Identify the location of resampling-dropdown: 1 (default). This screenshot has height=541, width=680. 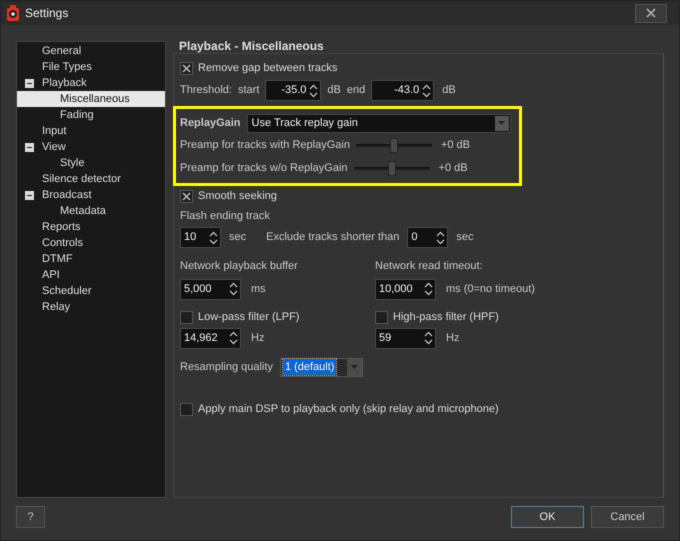
(321, 367).